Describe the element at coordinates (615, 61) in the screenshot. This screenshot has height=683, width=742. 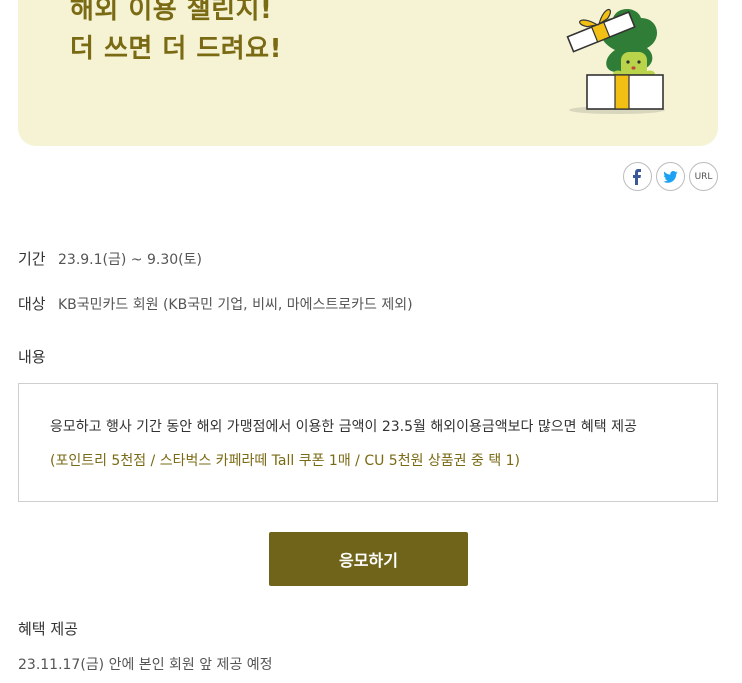
I see `gift-box-character-illustration` at that location.